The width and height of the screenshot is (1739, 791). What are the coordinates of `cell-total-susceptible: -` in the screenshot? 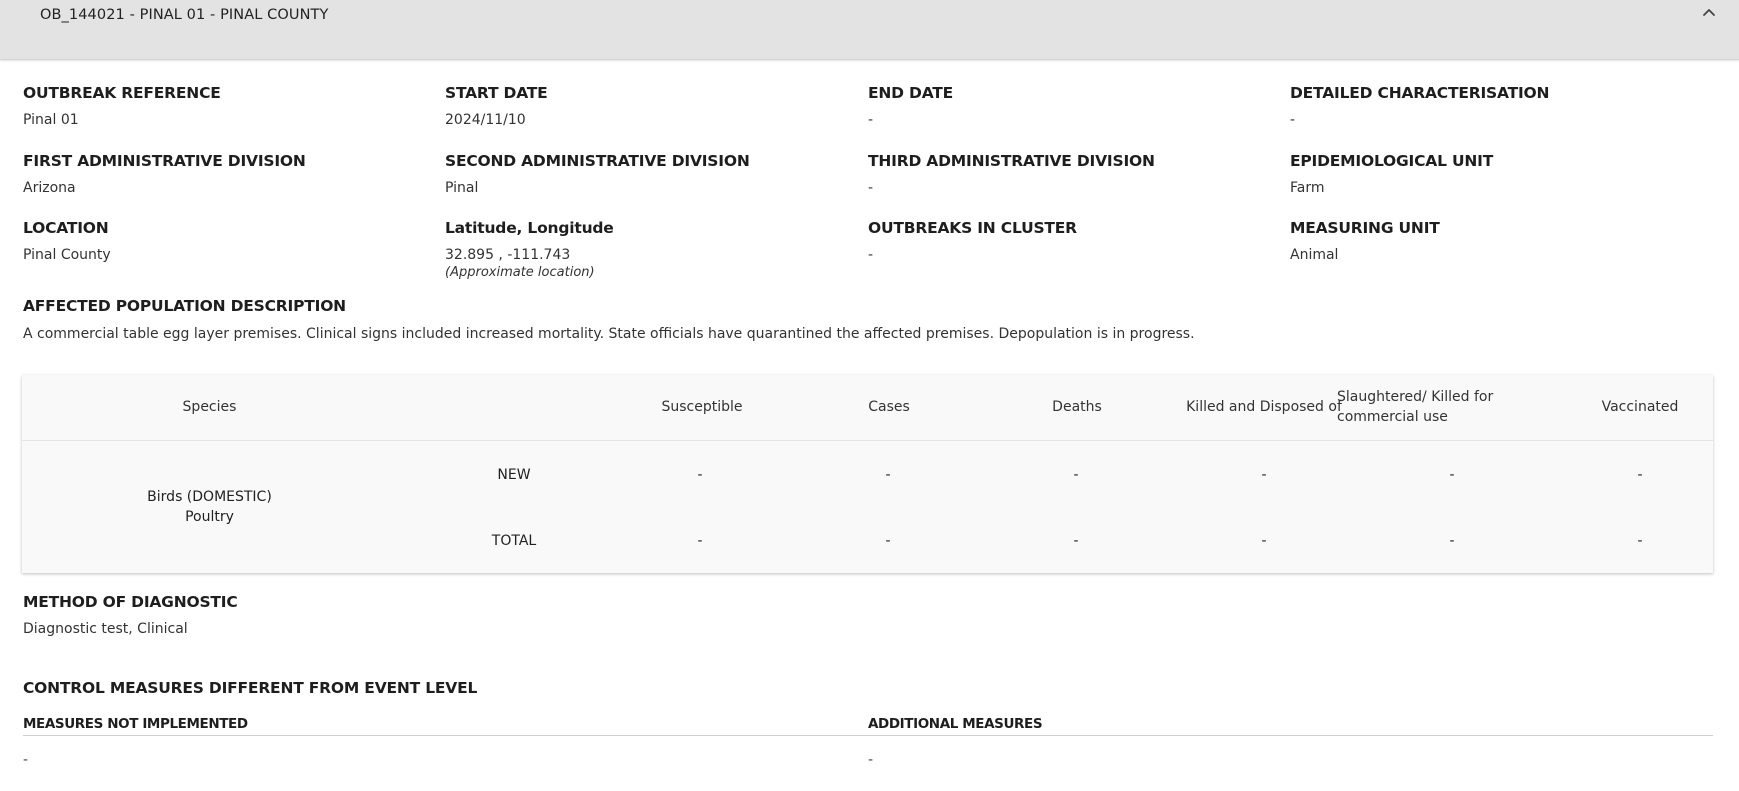 It's located at (700, 541).